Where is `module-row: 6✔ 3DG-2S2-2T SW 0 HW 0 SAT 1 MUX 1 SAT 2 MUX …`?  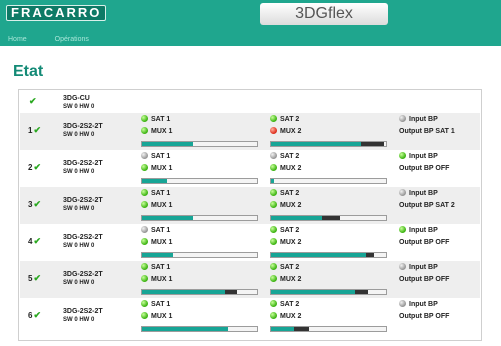
module-row: 6✔ 3DG-2S2-2T SW 0 HW 0 SAT 1 MUX 1 SAT 2 MUX … is located at coordinates (250, 316).